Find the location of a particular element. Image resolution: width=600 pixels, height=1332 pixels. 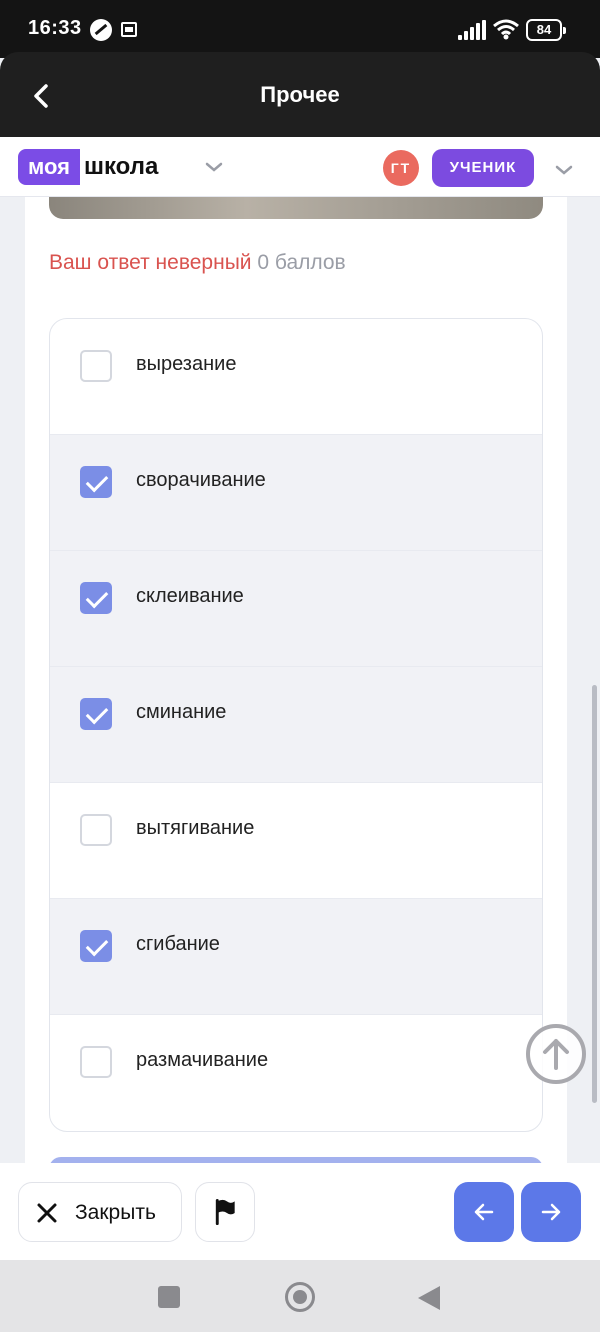

close-label: Закрыть is located at coordinates (115, 1212).